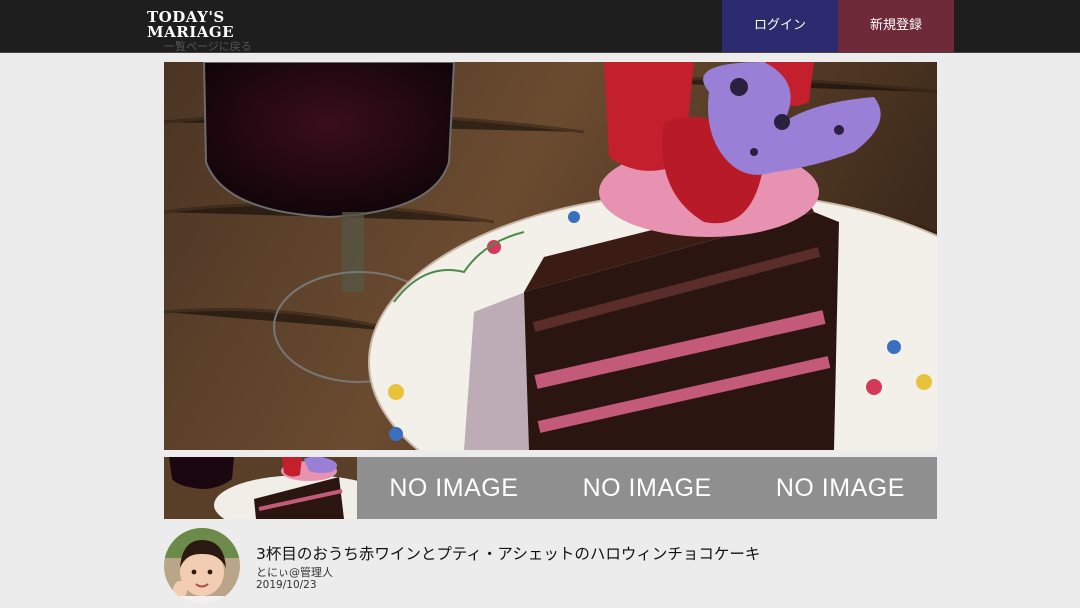 This screenshot has width=1080, height=608. I want to click on site-logo: TODAY'S MARIAGE, so click(190, 25).